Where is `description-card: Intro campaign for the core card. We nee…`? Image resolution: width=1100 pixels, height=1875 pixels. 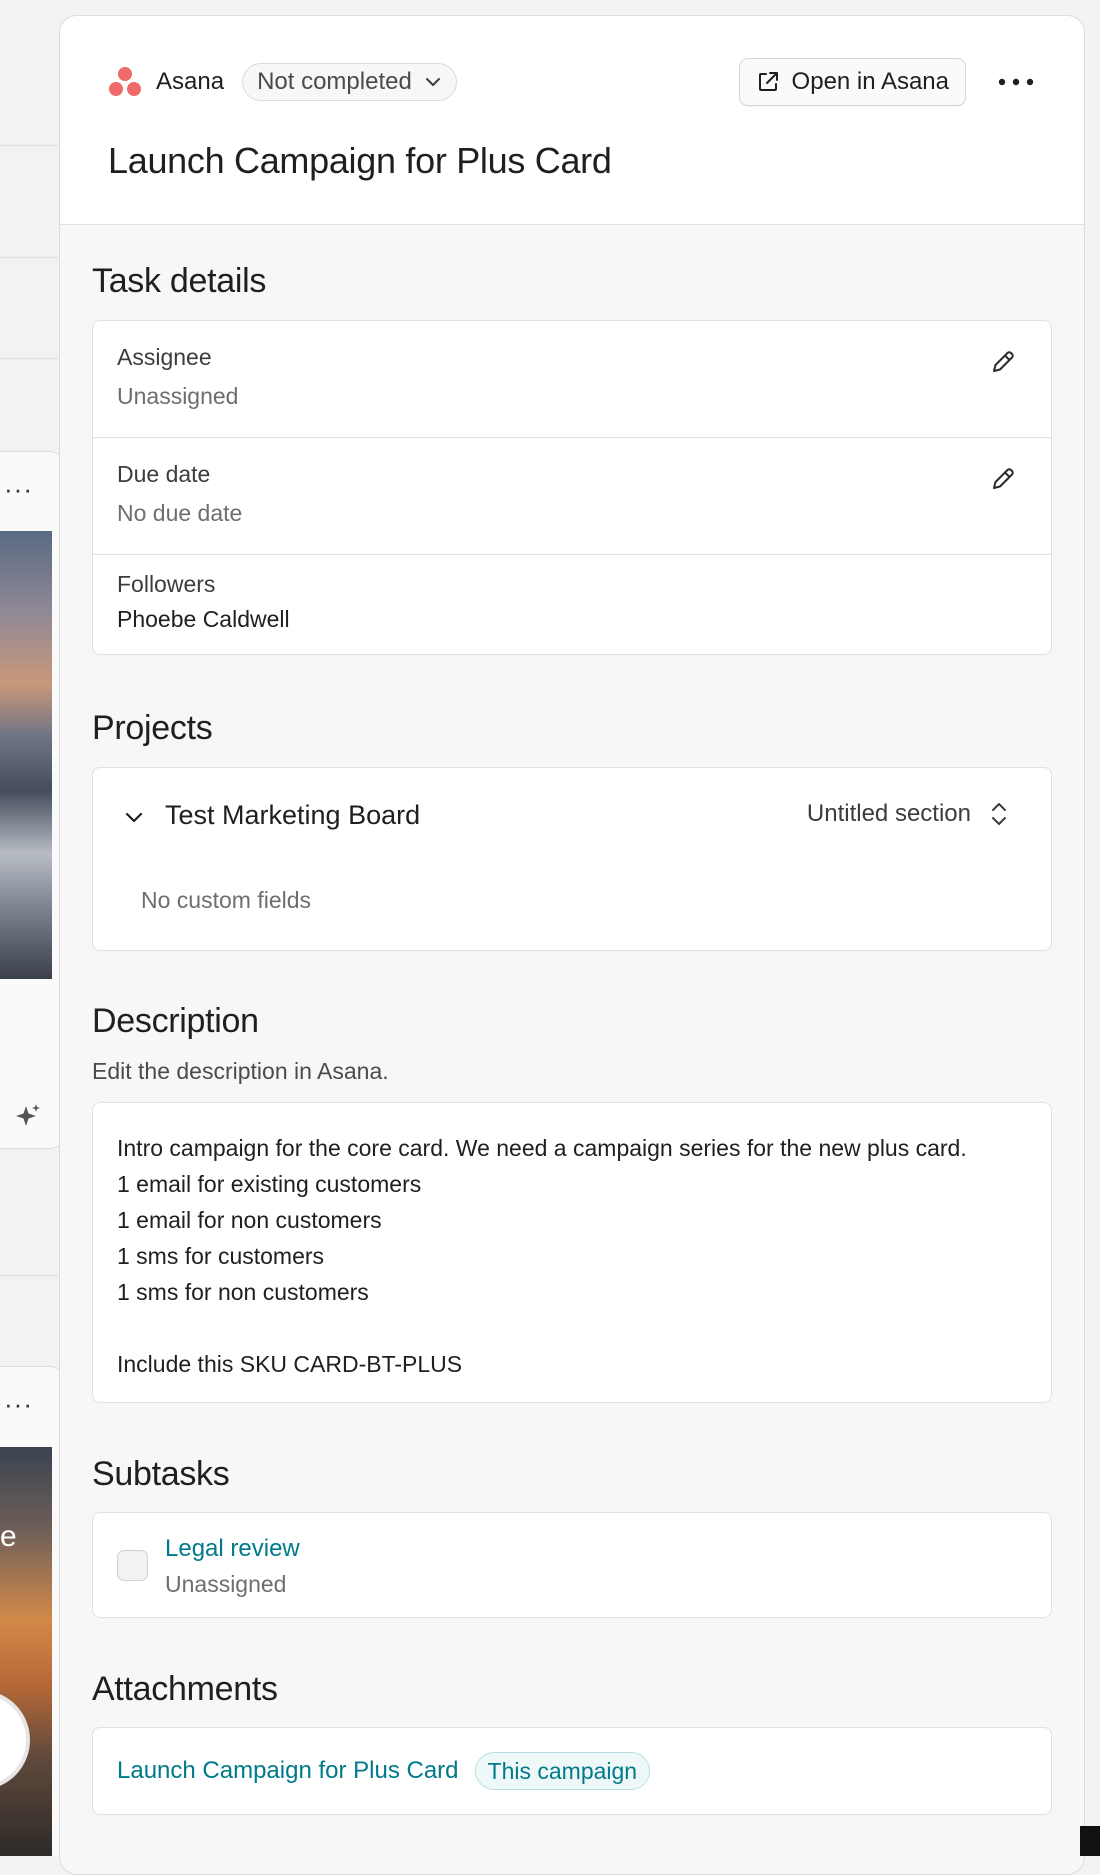
description-card: Intro campaign for the core card. We nee… is located at coordinates (572, 1252).